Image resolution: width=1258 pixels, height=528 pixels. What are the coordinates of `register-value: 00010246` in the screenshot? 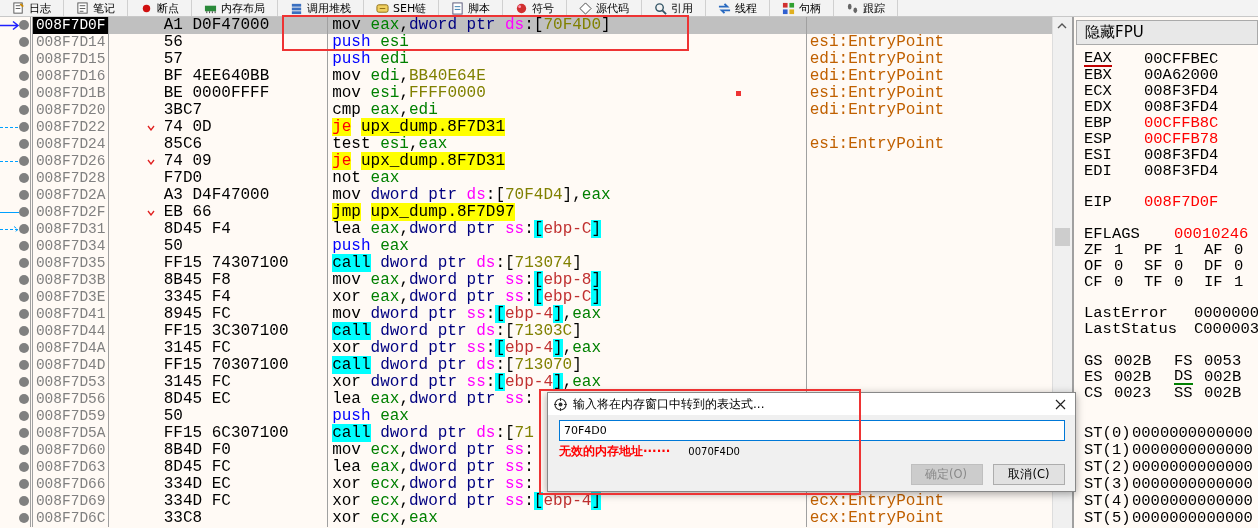 It's located at (1211, 234).